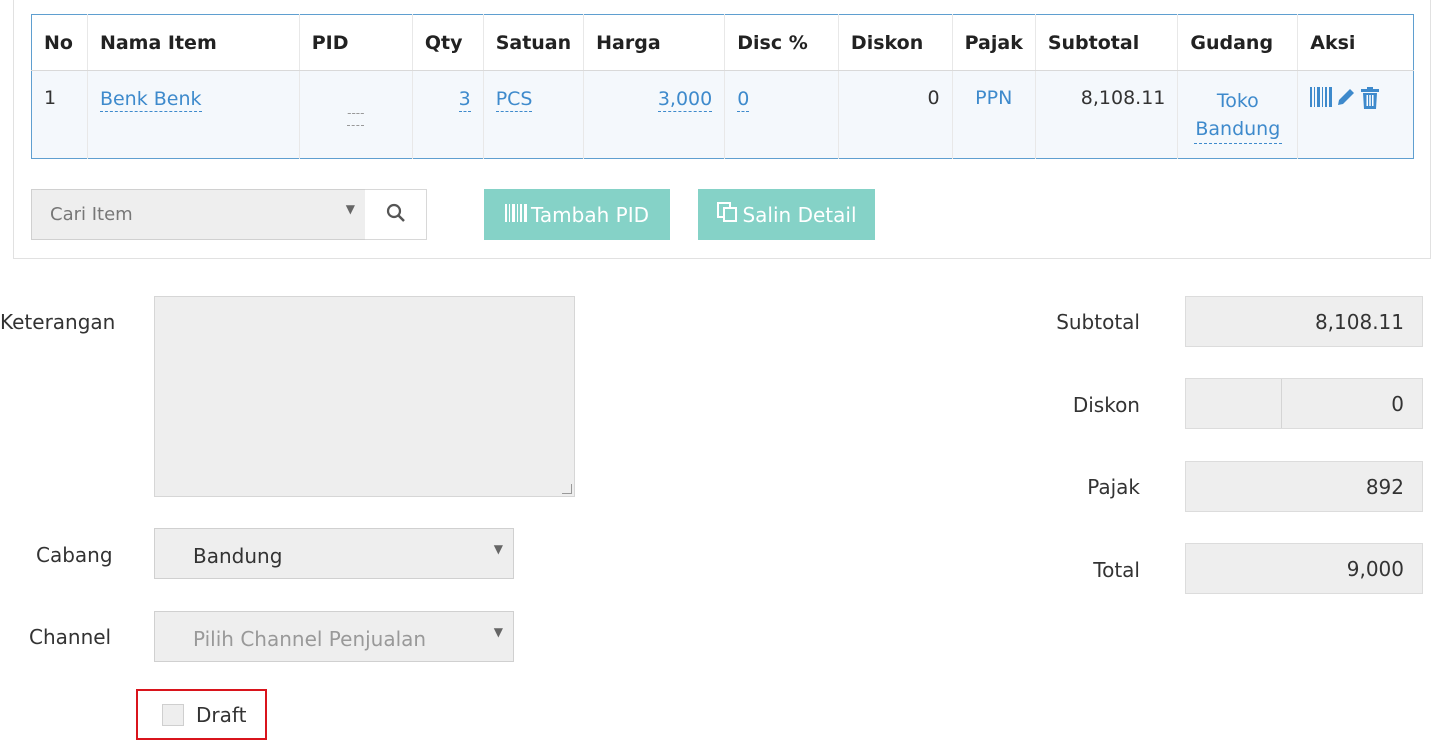 The image size is (1446, 743). I want to click on cell-nama-item: Benk Benk, so click(193, 114).